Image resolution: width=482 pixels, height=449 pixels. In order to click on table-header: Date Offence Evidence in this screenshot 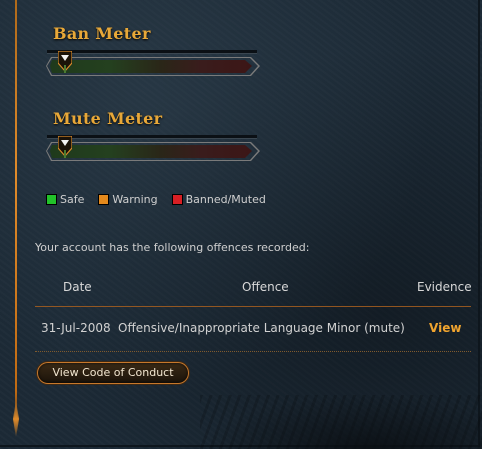, I will do `click(253, 292)`.